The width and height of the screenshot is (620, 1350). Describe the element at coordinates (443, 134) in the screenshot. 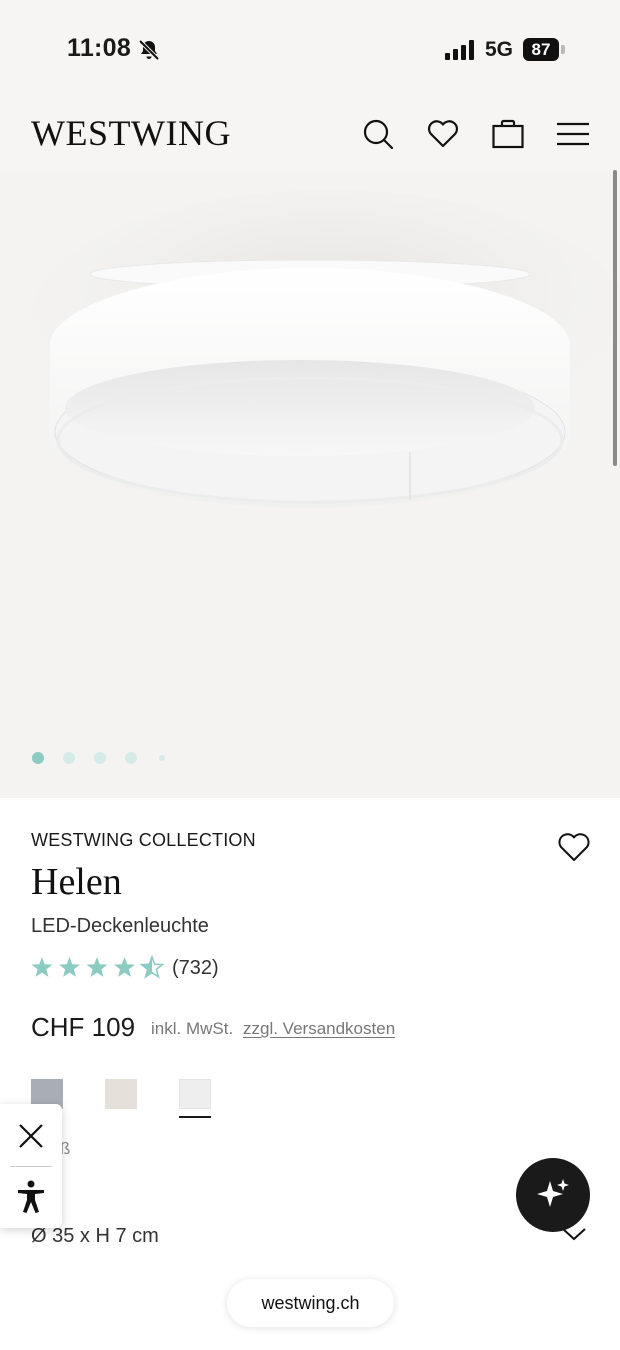

I see `wishlist-heart-icon` at that location.